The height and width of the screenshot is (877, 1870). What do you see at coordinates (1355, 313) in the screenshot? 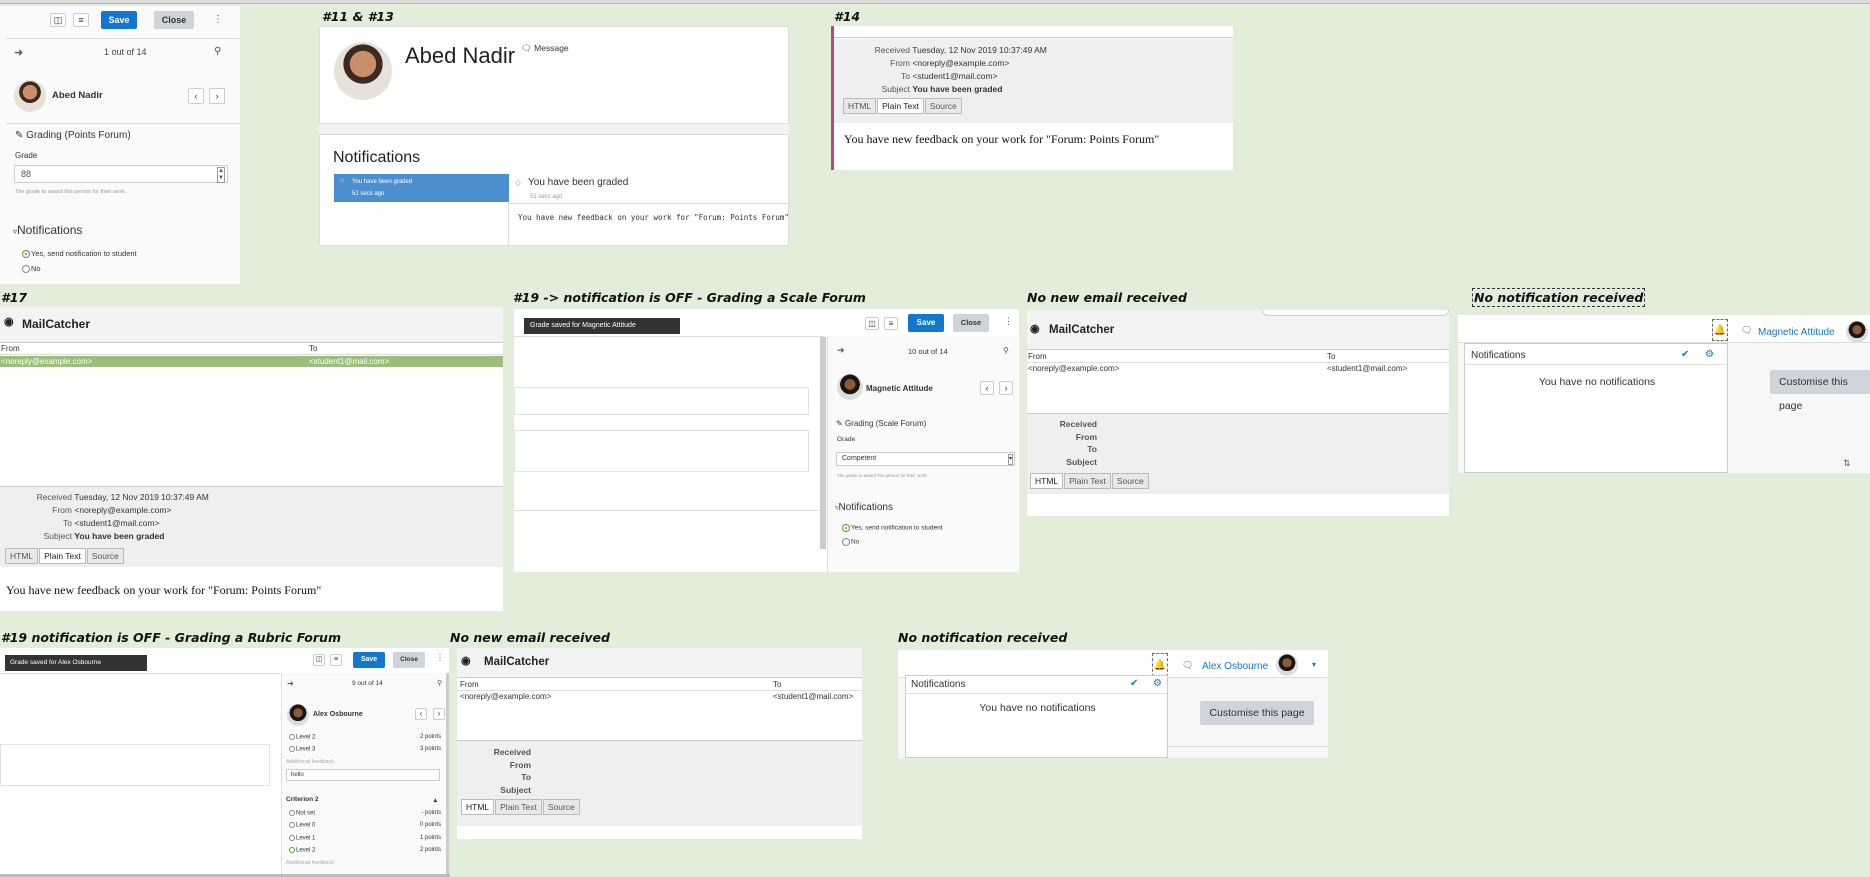
I see `search-field` at bounding box center [1355, 313].